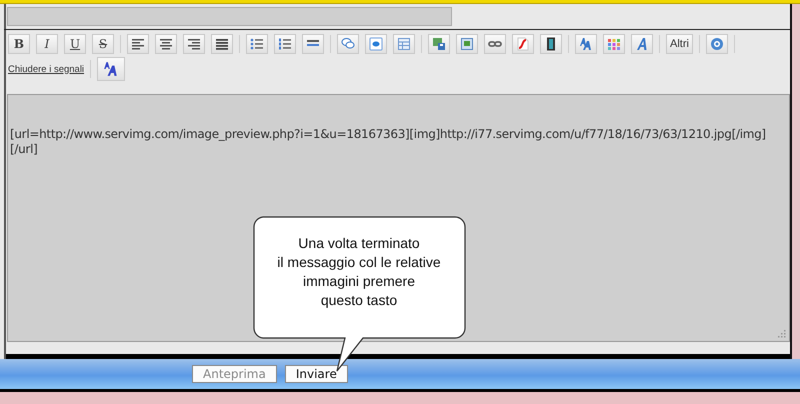 This screenshot has width=800, height=404. I want to click on color-grid-button, so click(614, 44).